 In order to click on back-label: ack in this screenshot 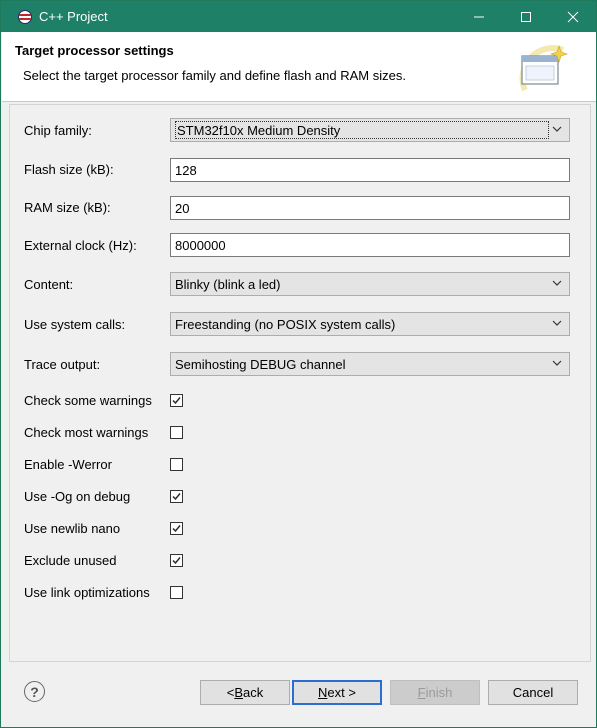, I will do `click(253, 692)`.